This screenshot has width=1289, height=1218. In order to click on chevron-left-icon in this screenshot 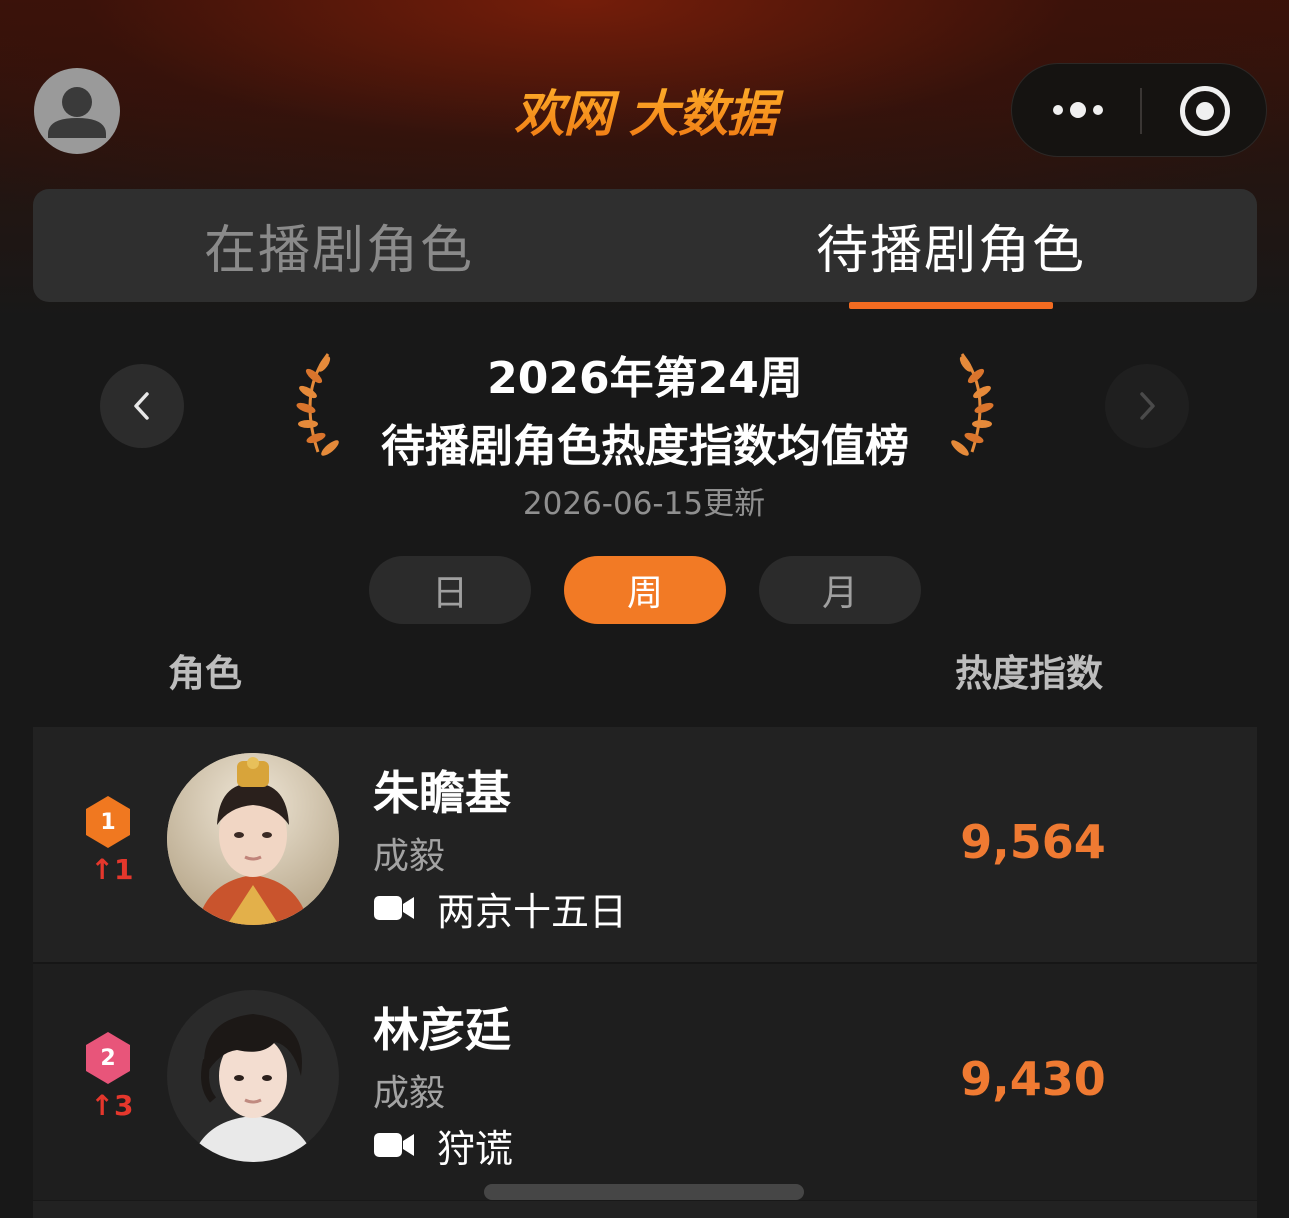, I will do `click(141, 406)`.